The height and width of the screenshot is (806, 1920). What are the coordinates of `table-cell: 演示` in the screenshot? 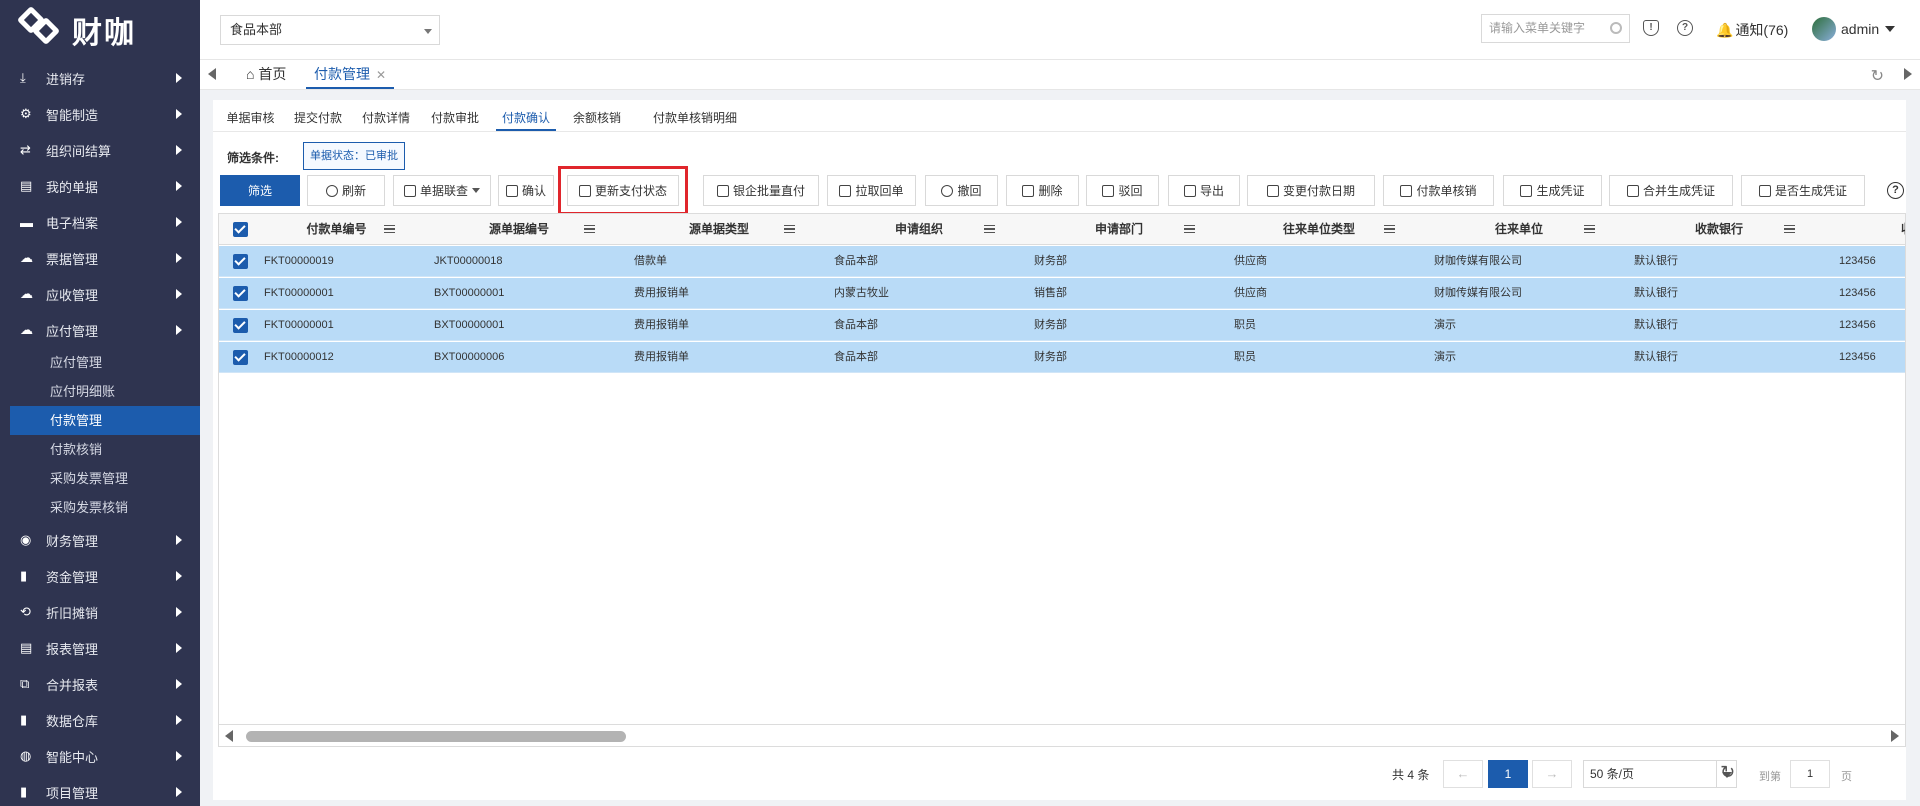 It's located at (1445, 357).